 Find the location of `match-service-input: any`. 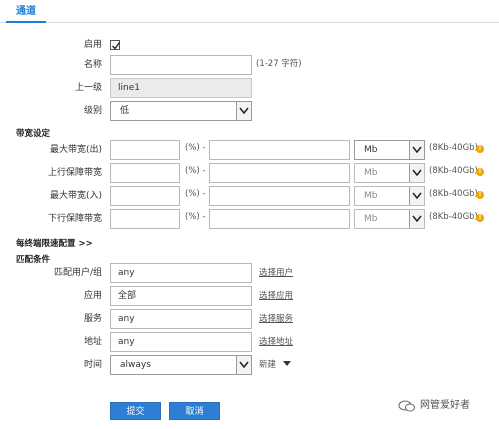

match-service-input: any is located at coordinates (181, 319).